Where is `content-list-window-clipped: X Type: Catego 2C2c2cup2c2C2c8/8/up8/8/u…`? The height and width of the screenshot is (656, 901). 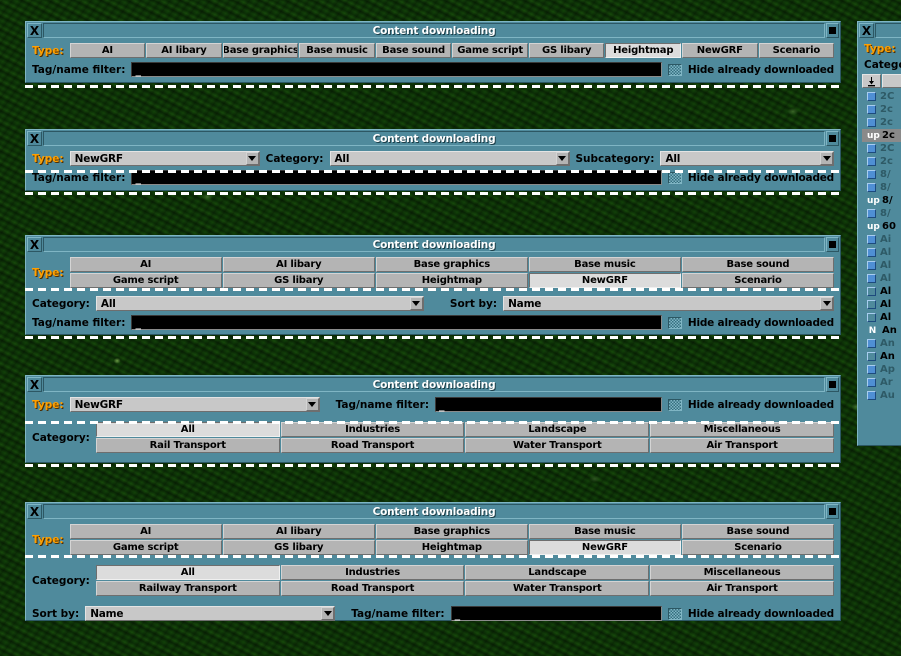
content-list-window-clipped: X Type: Catego 2C2c2cup2c2C2c8/8/up8/8/u… is located at coordinates (879, 233).